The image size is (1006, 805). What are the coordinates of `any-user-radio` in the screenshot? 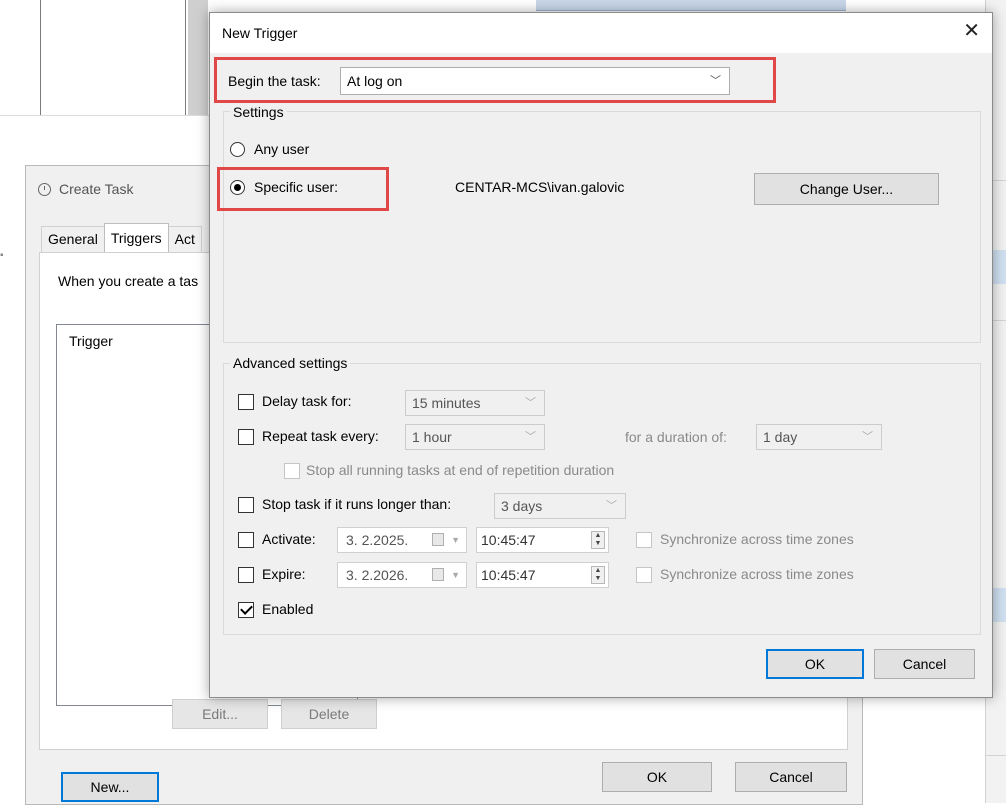 It's located at (237, 149).